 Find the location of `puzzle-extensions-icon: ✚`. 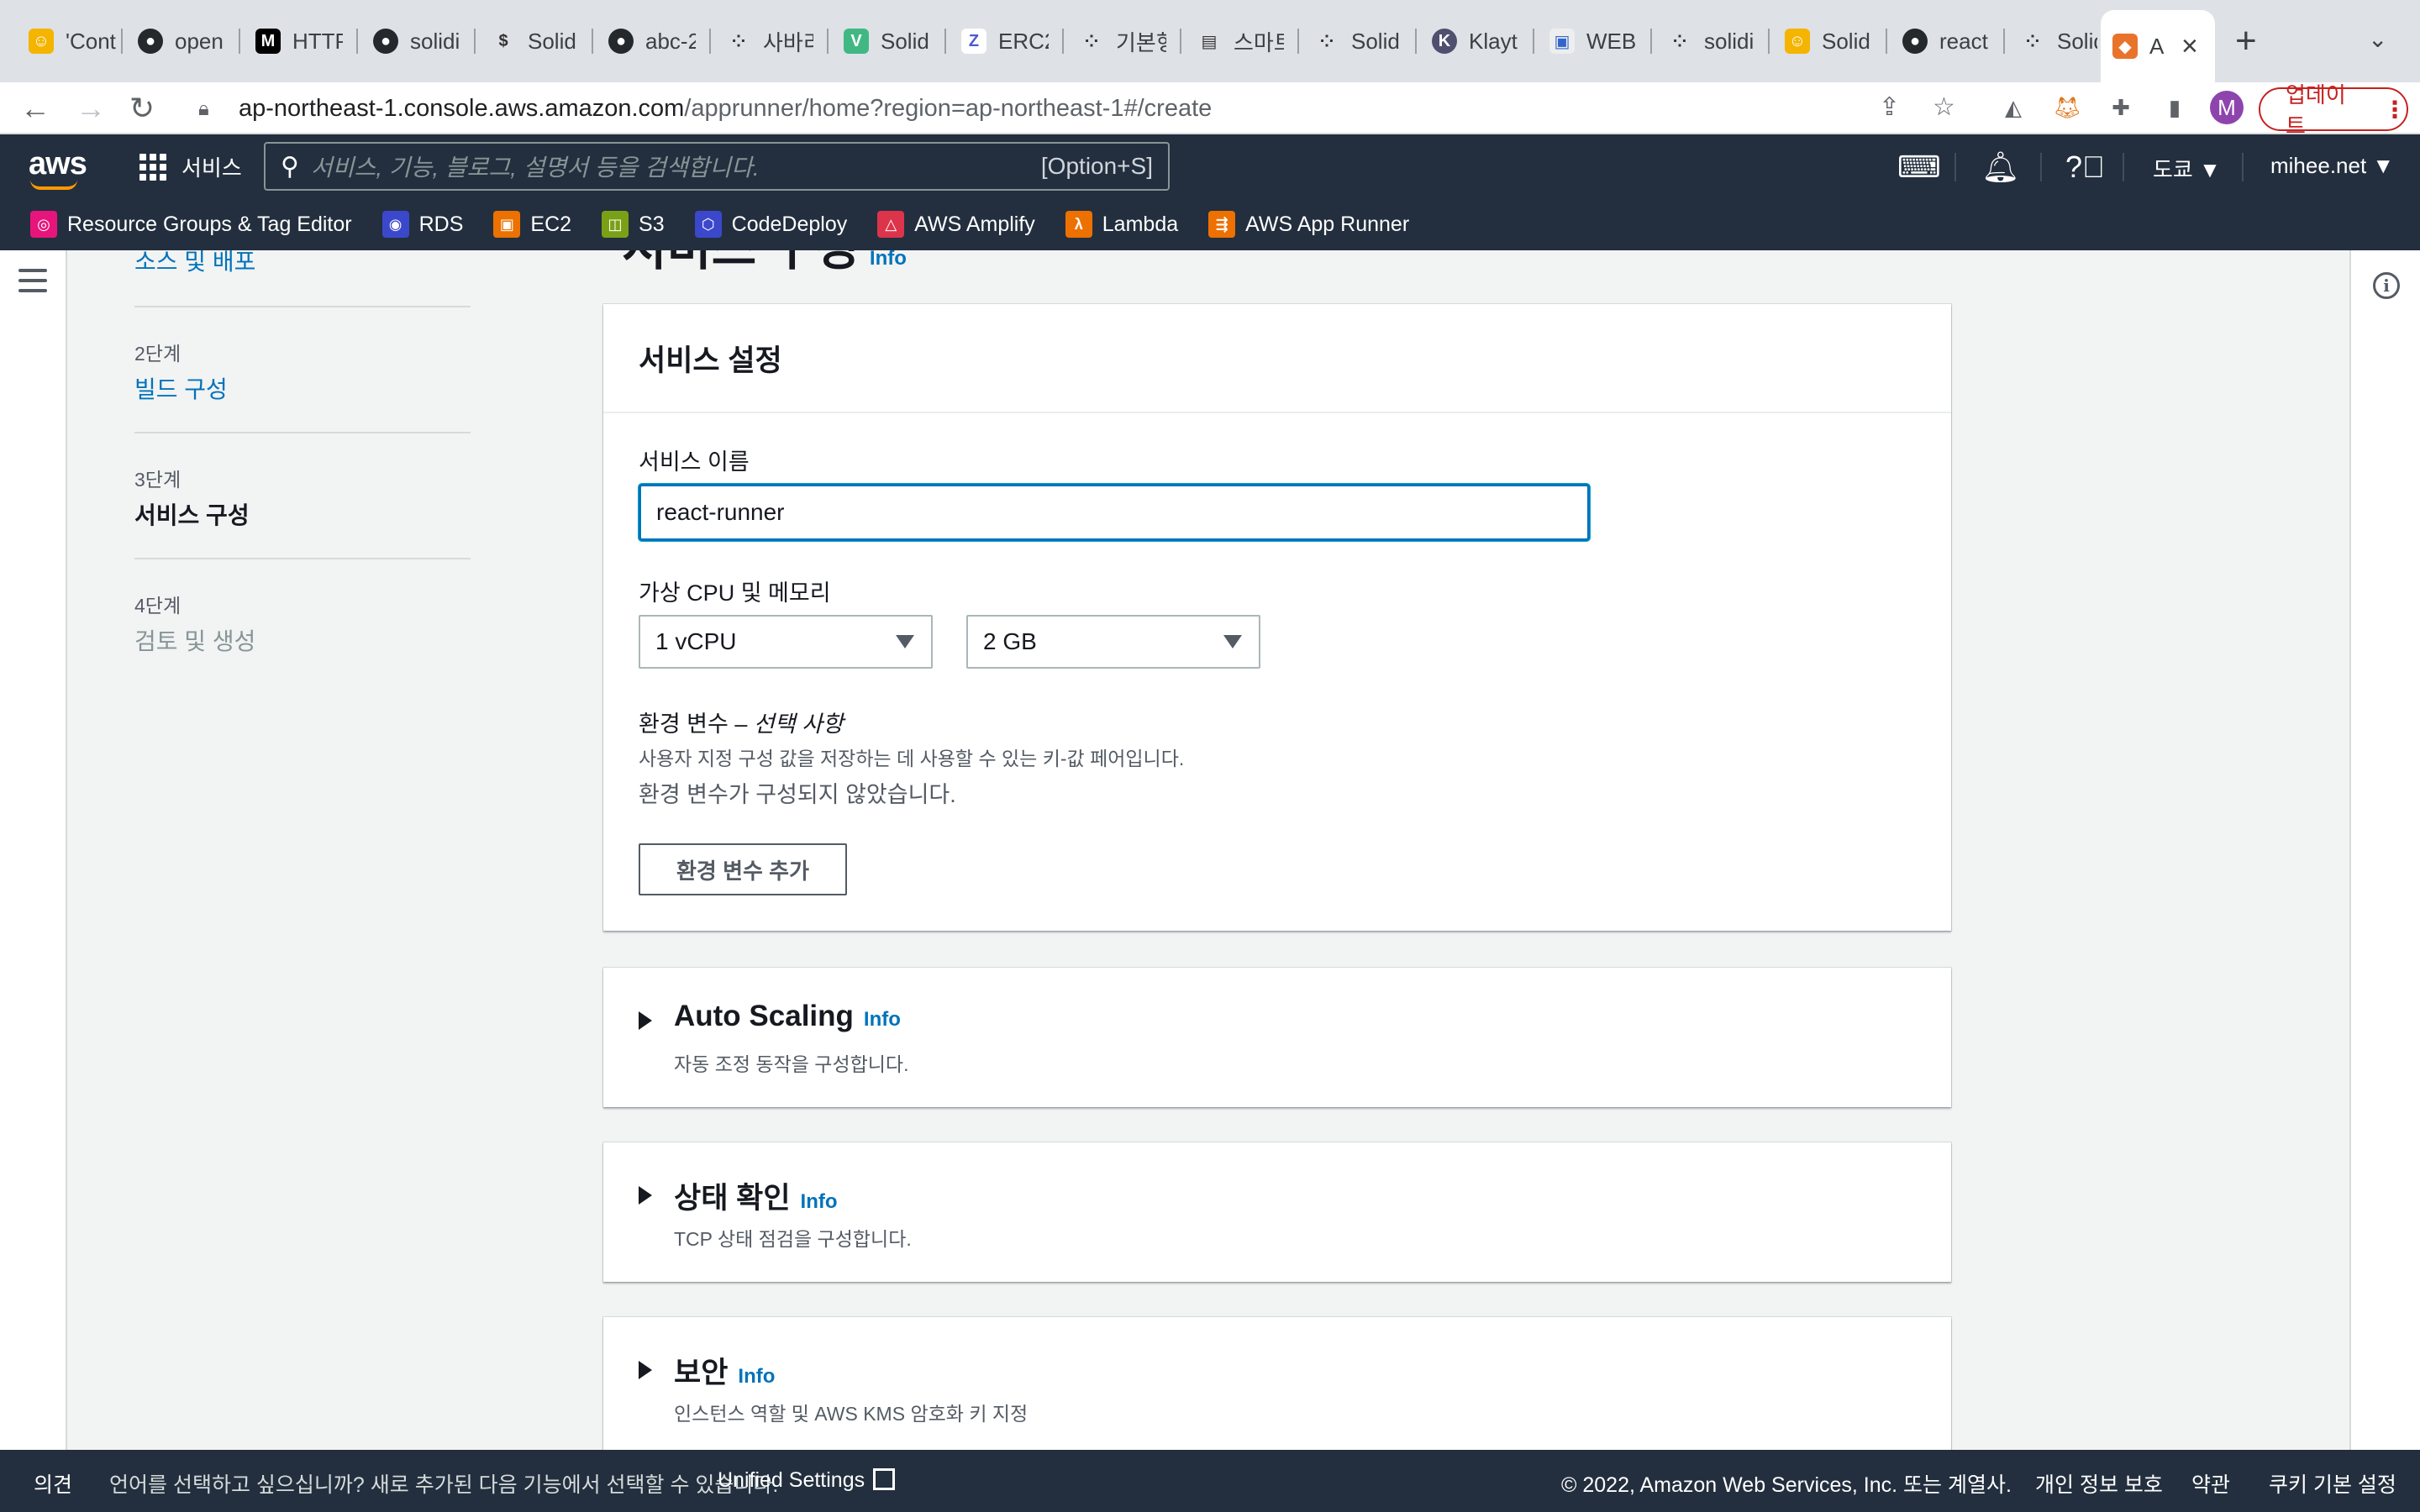

puzzle-extensions-icon: ✚ is located at coordinates (2121, 107).